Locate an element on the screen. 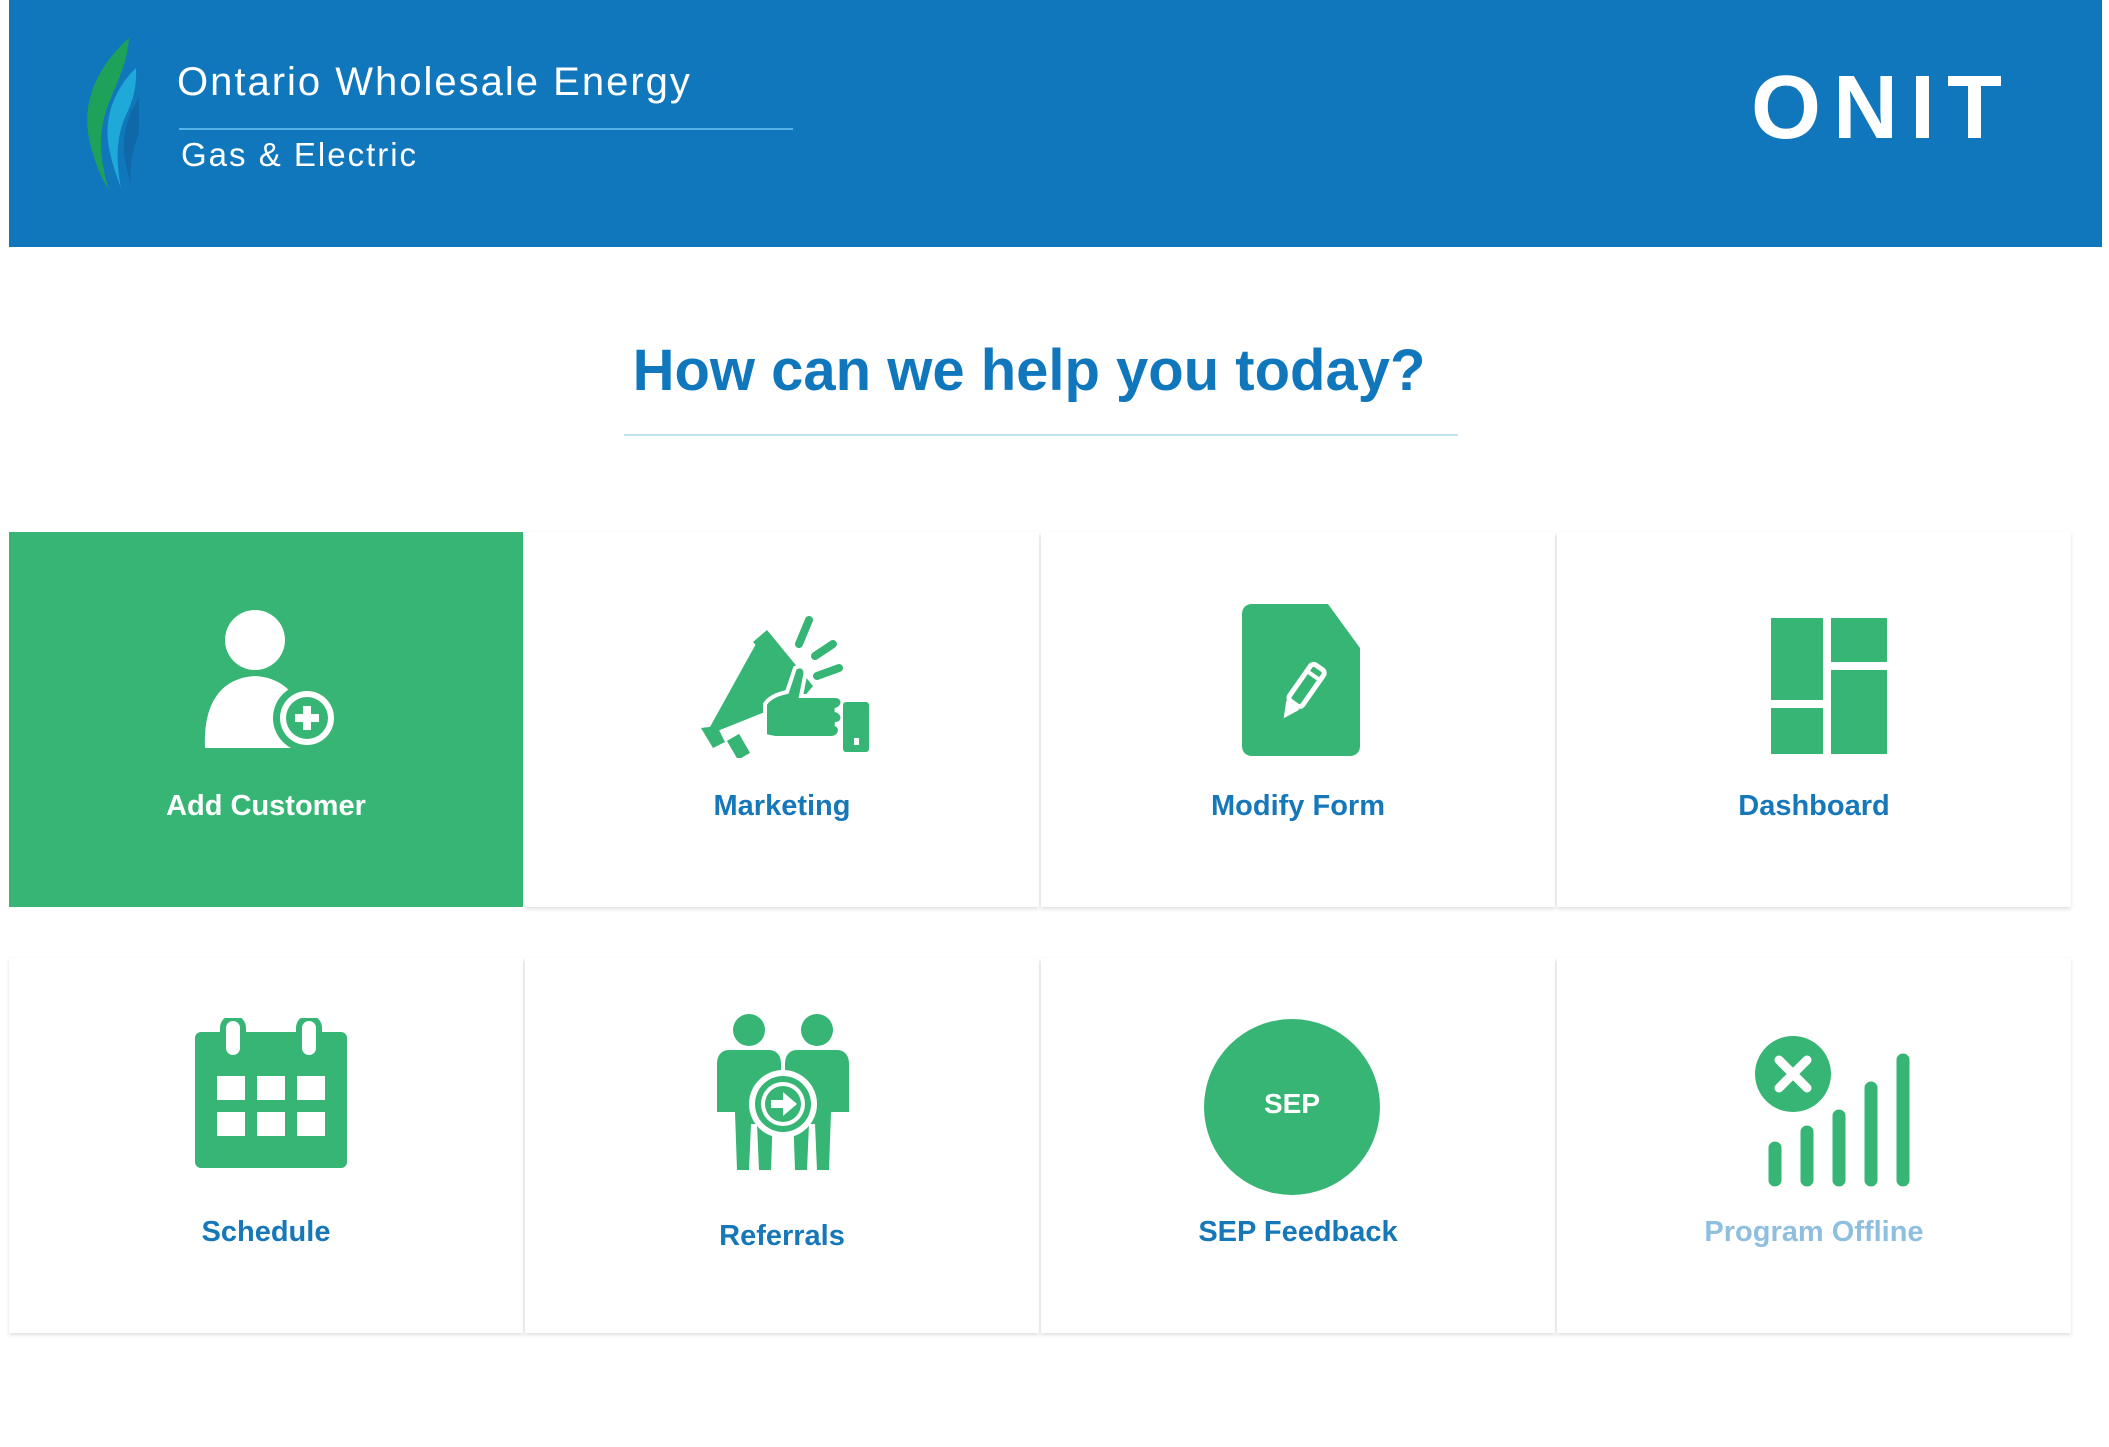 Image resolution: width=2109 pixels, height=1447 pixels. no-signal-icon is located at coordinates (1814, 1088).